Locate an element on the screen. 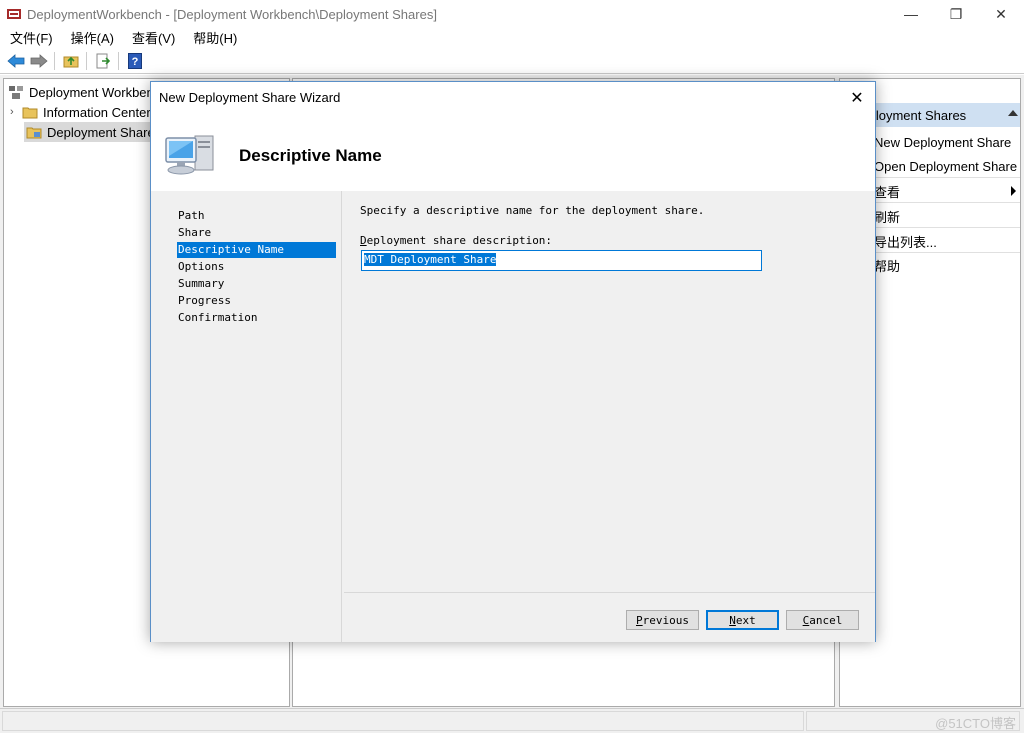 This screenshot has height=733, width=1024. step-path: Path is located at coordinates (191, 215).